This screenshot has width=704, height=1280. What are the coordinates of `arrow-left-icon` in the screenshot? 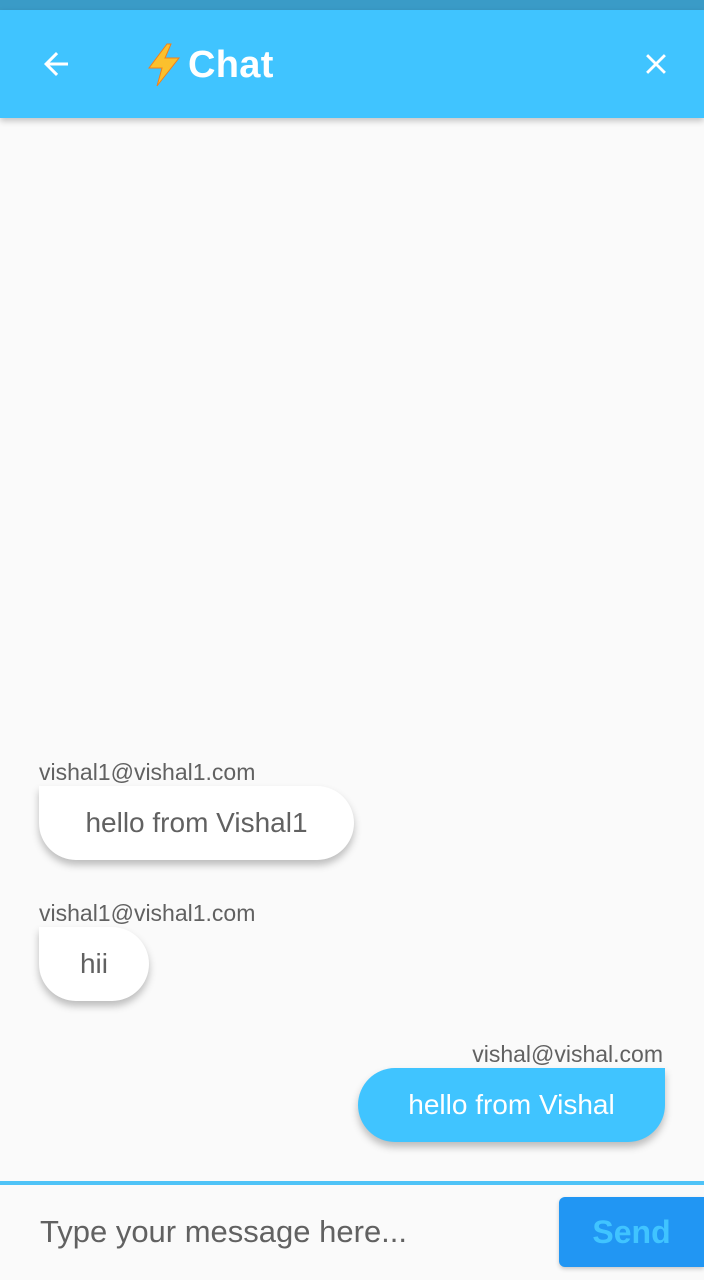 It's located at (56, 64).